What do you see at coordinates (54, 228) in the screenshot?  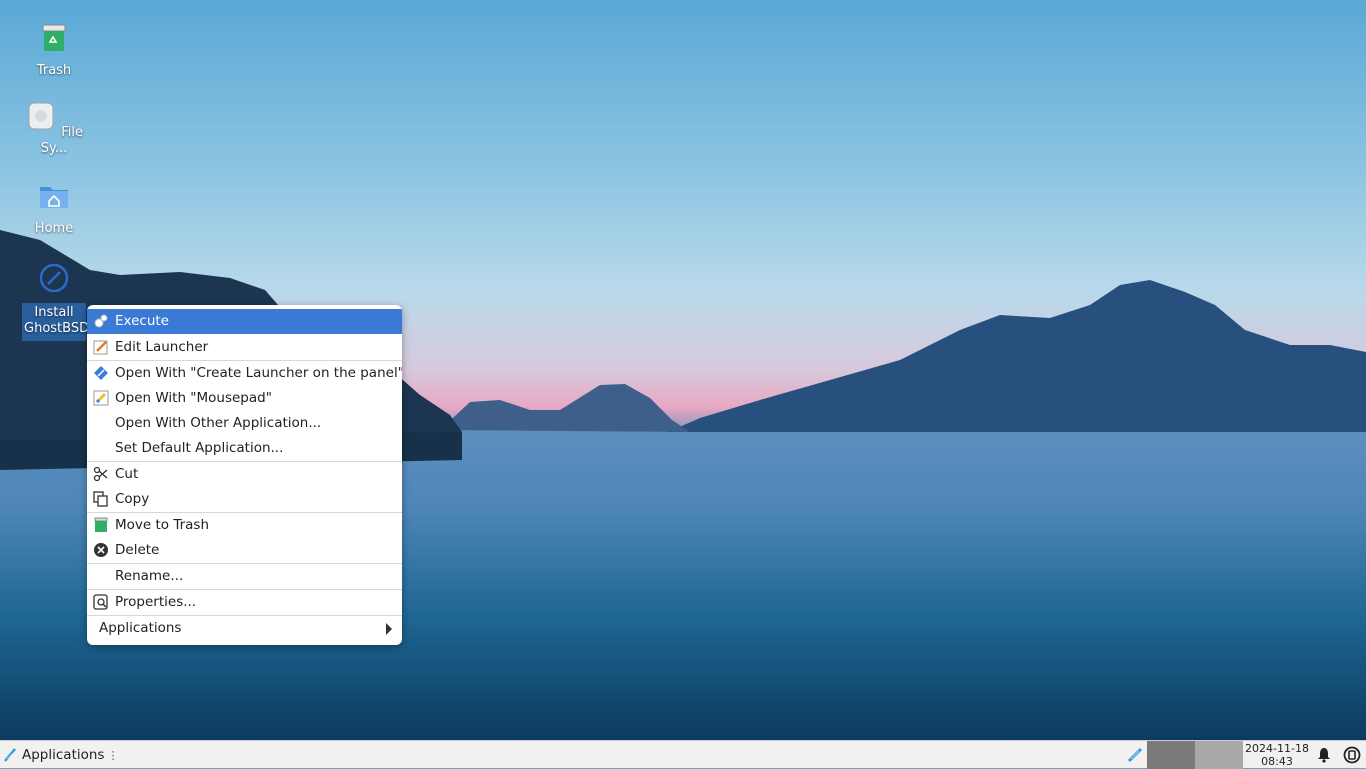 I see `desktop-icon-label: Home` at bounding box center [54, 228].